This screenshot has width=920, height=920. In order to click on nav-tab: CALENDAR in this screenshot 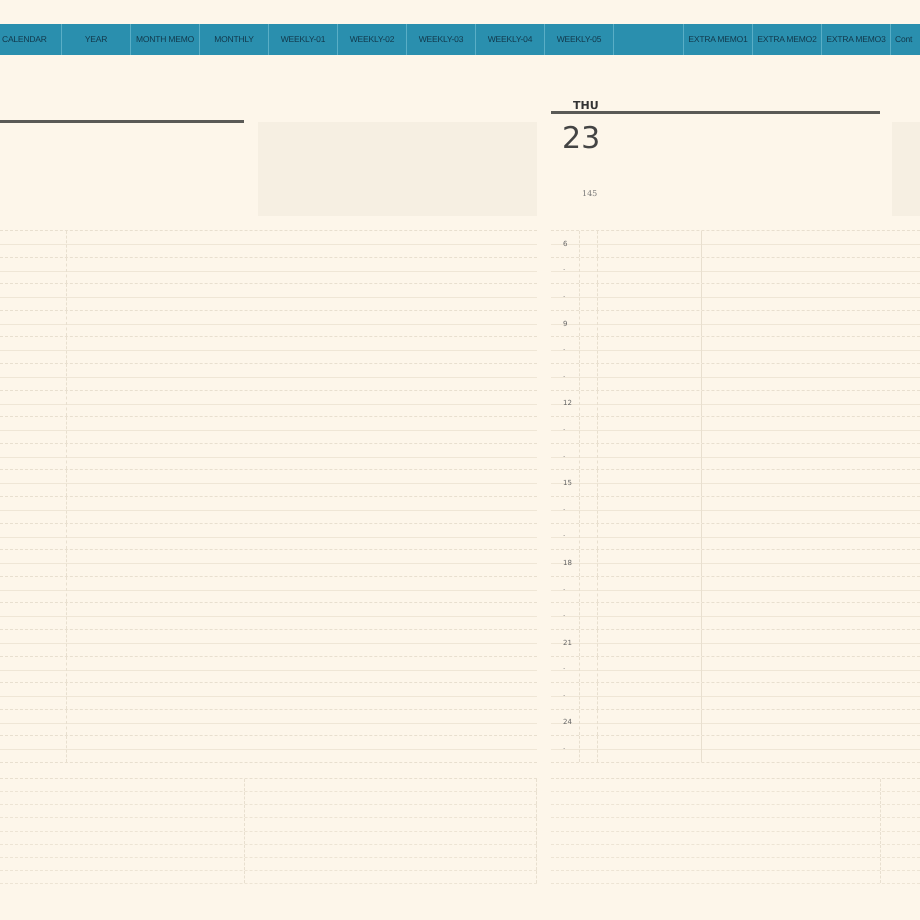, I will do `click(31, 39)`.